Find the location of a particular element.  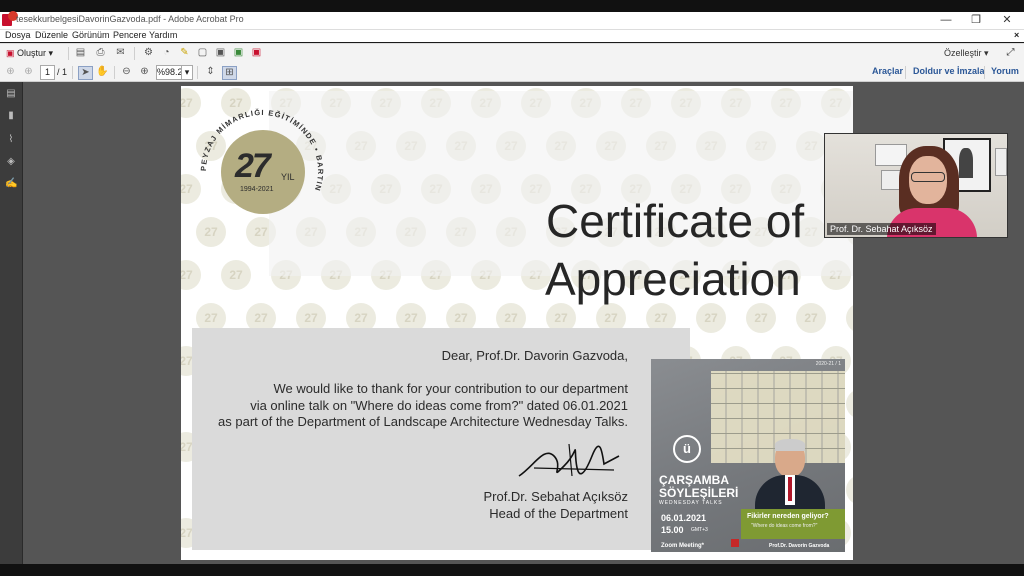

extract-icon: ▣ is located at coordinates (220, 53).